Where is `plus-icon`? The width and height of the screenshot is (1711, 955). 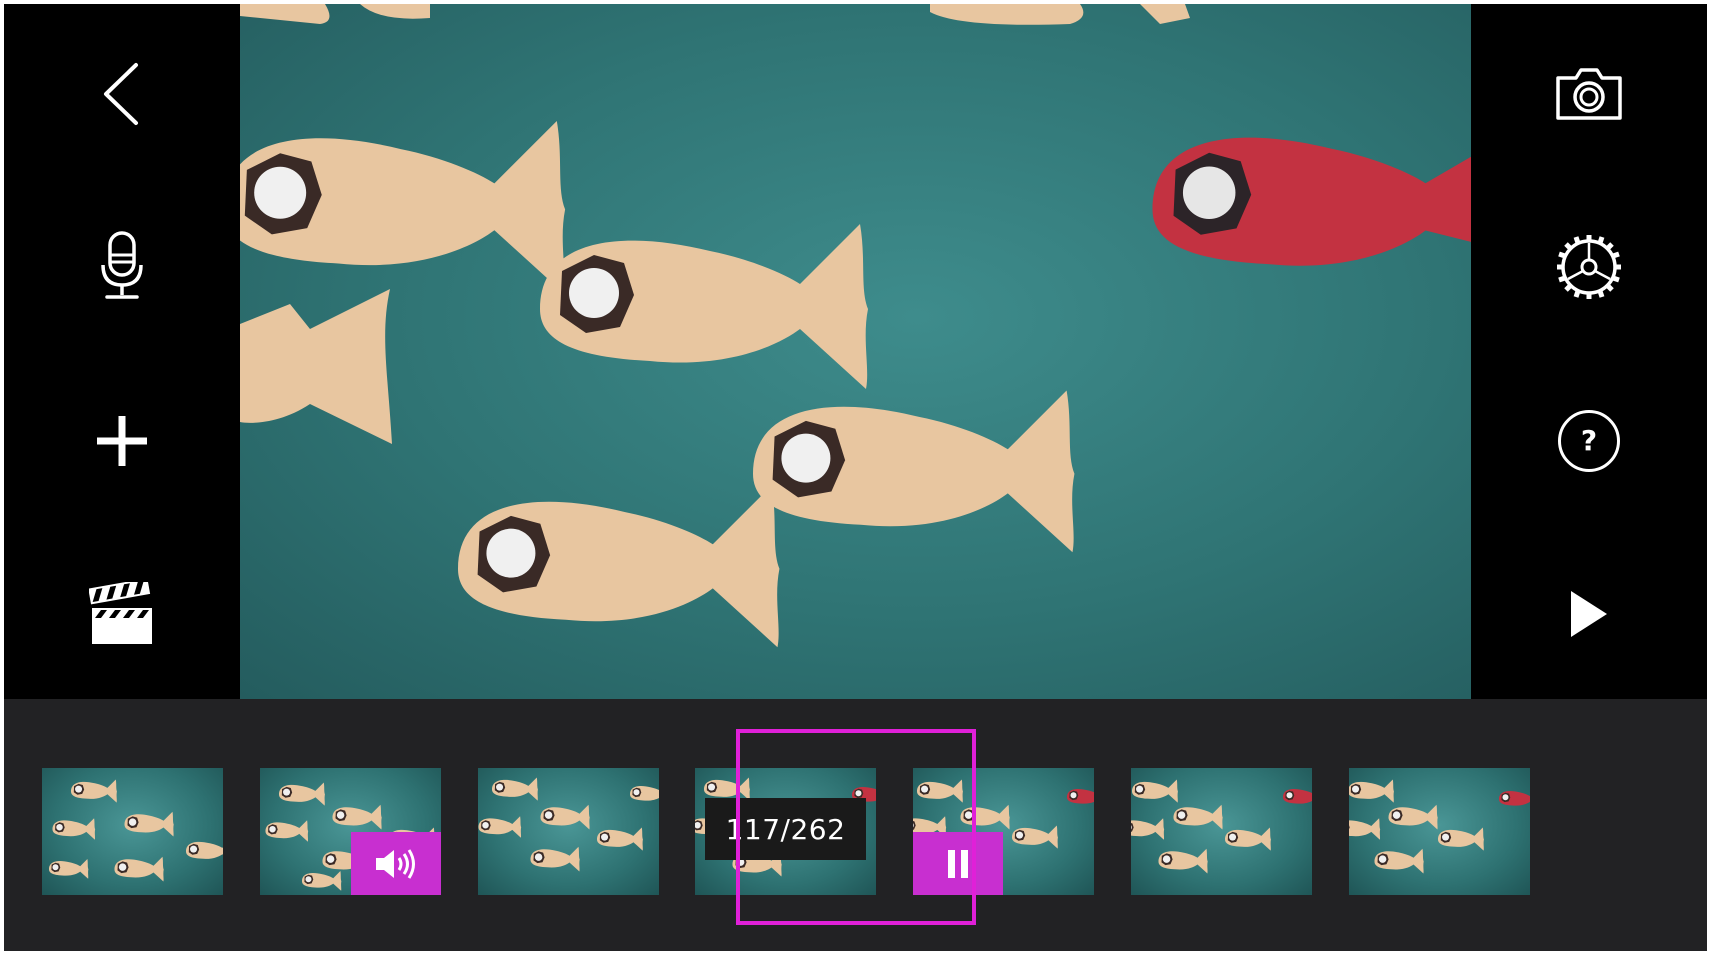 plus-icon is located at coordinates (122, 441).